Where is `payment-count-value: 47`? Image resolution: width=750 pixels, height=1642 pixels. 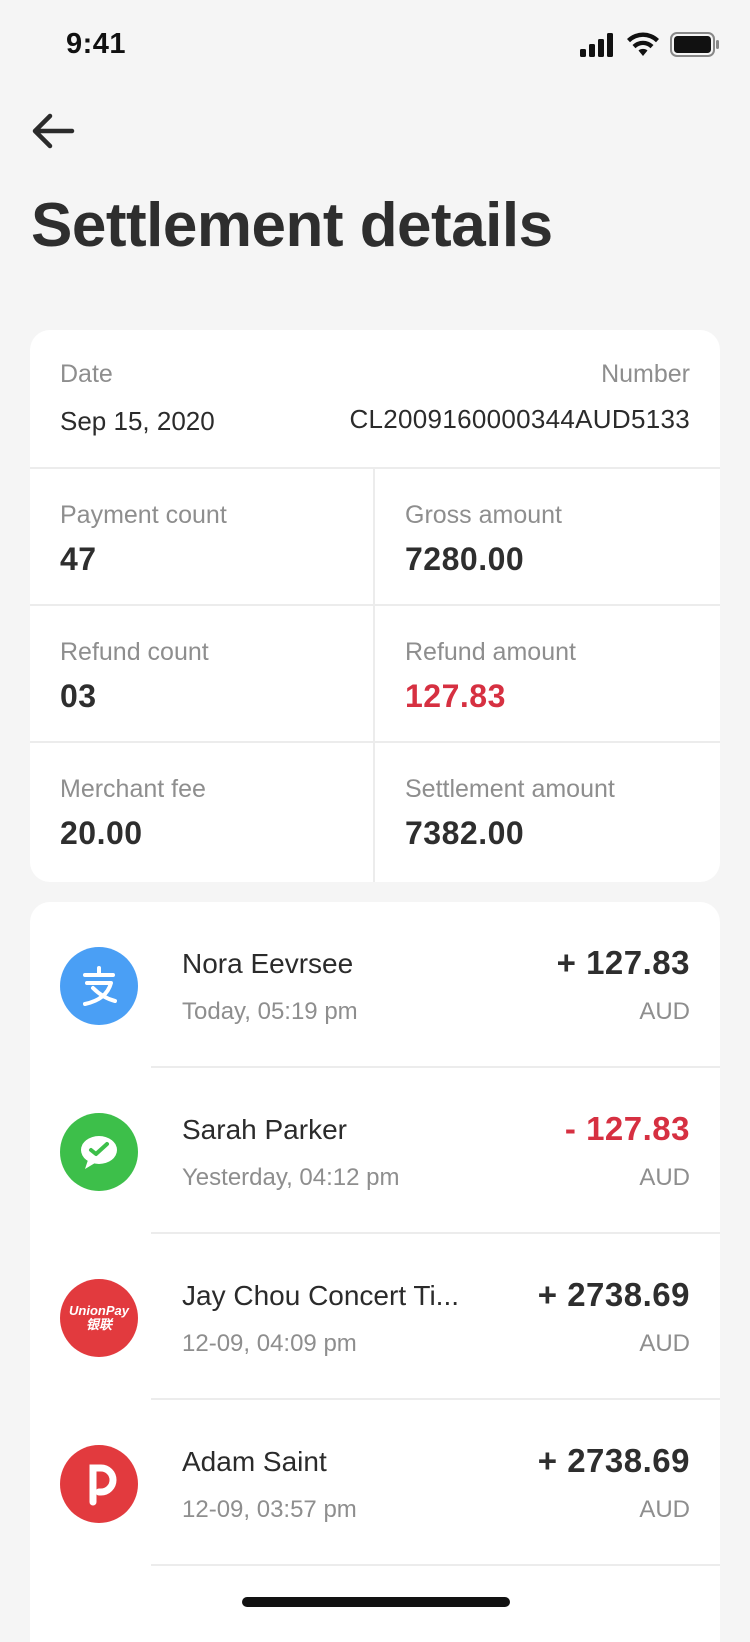 payment-count-value: 47 is located at coordinates (78, 559).